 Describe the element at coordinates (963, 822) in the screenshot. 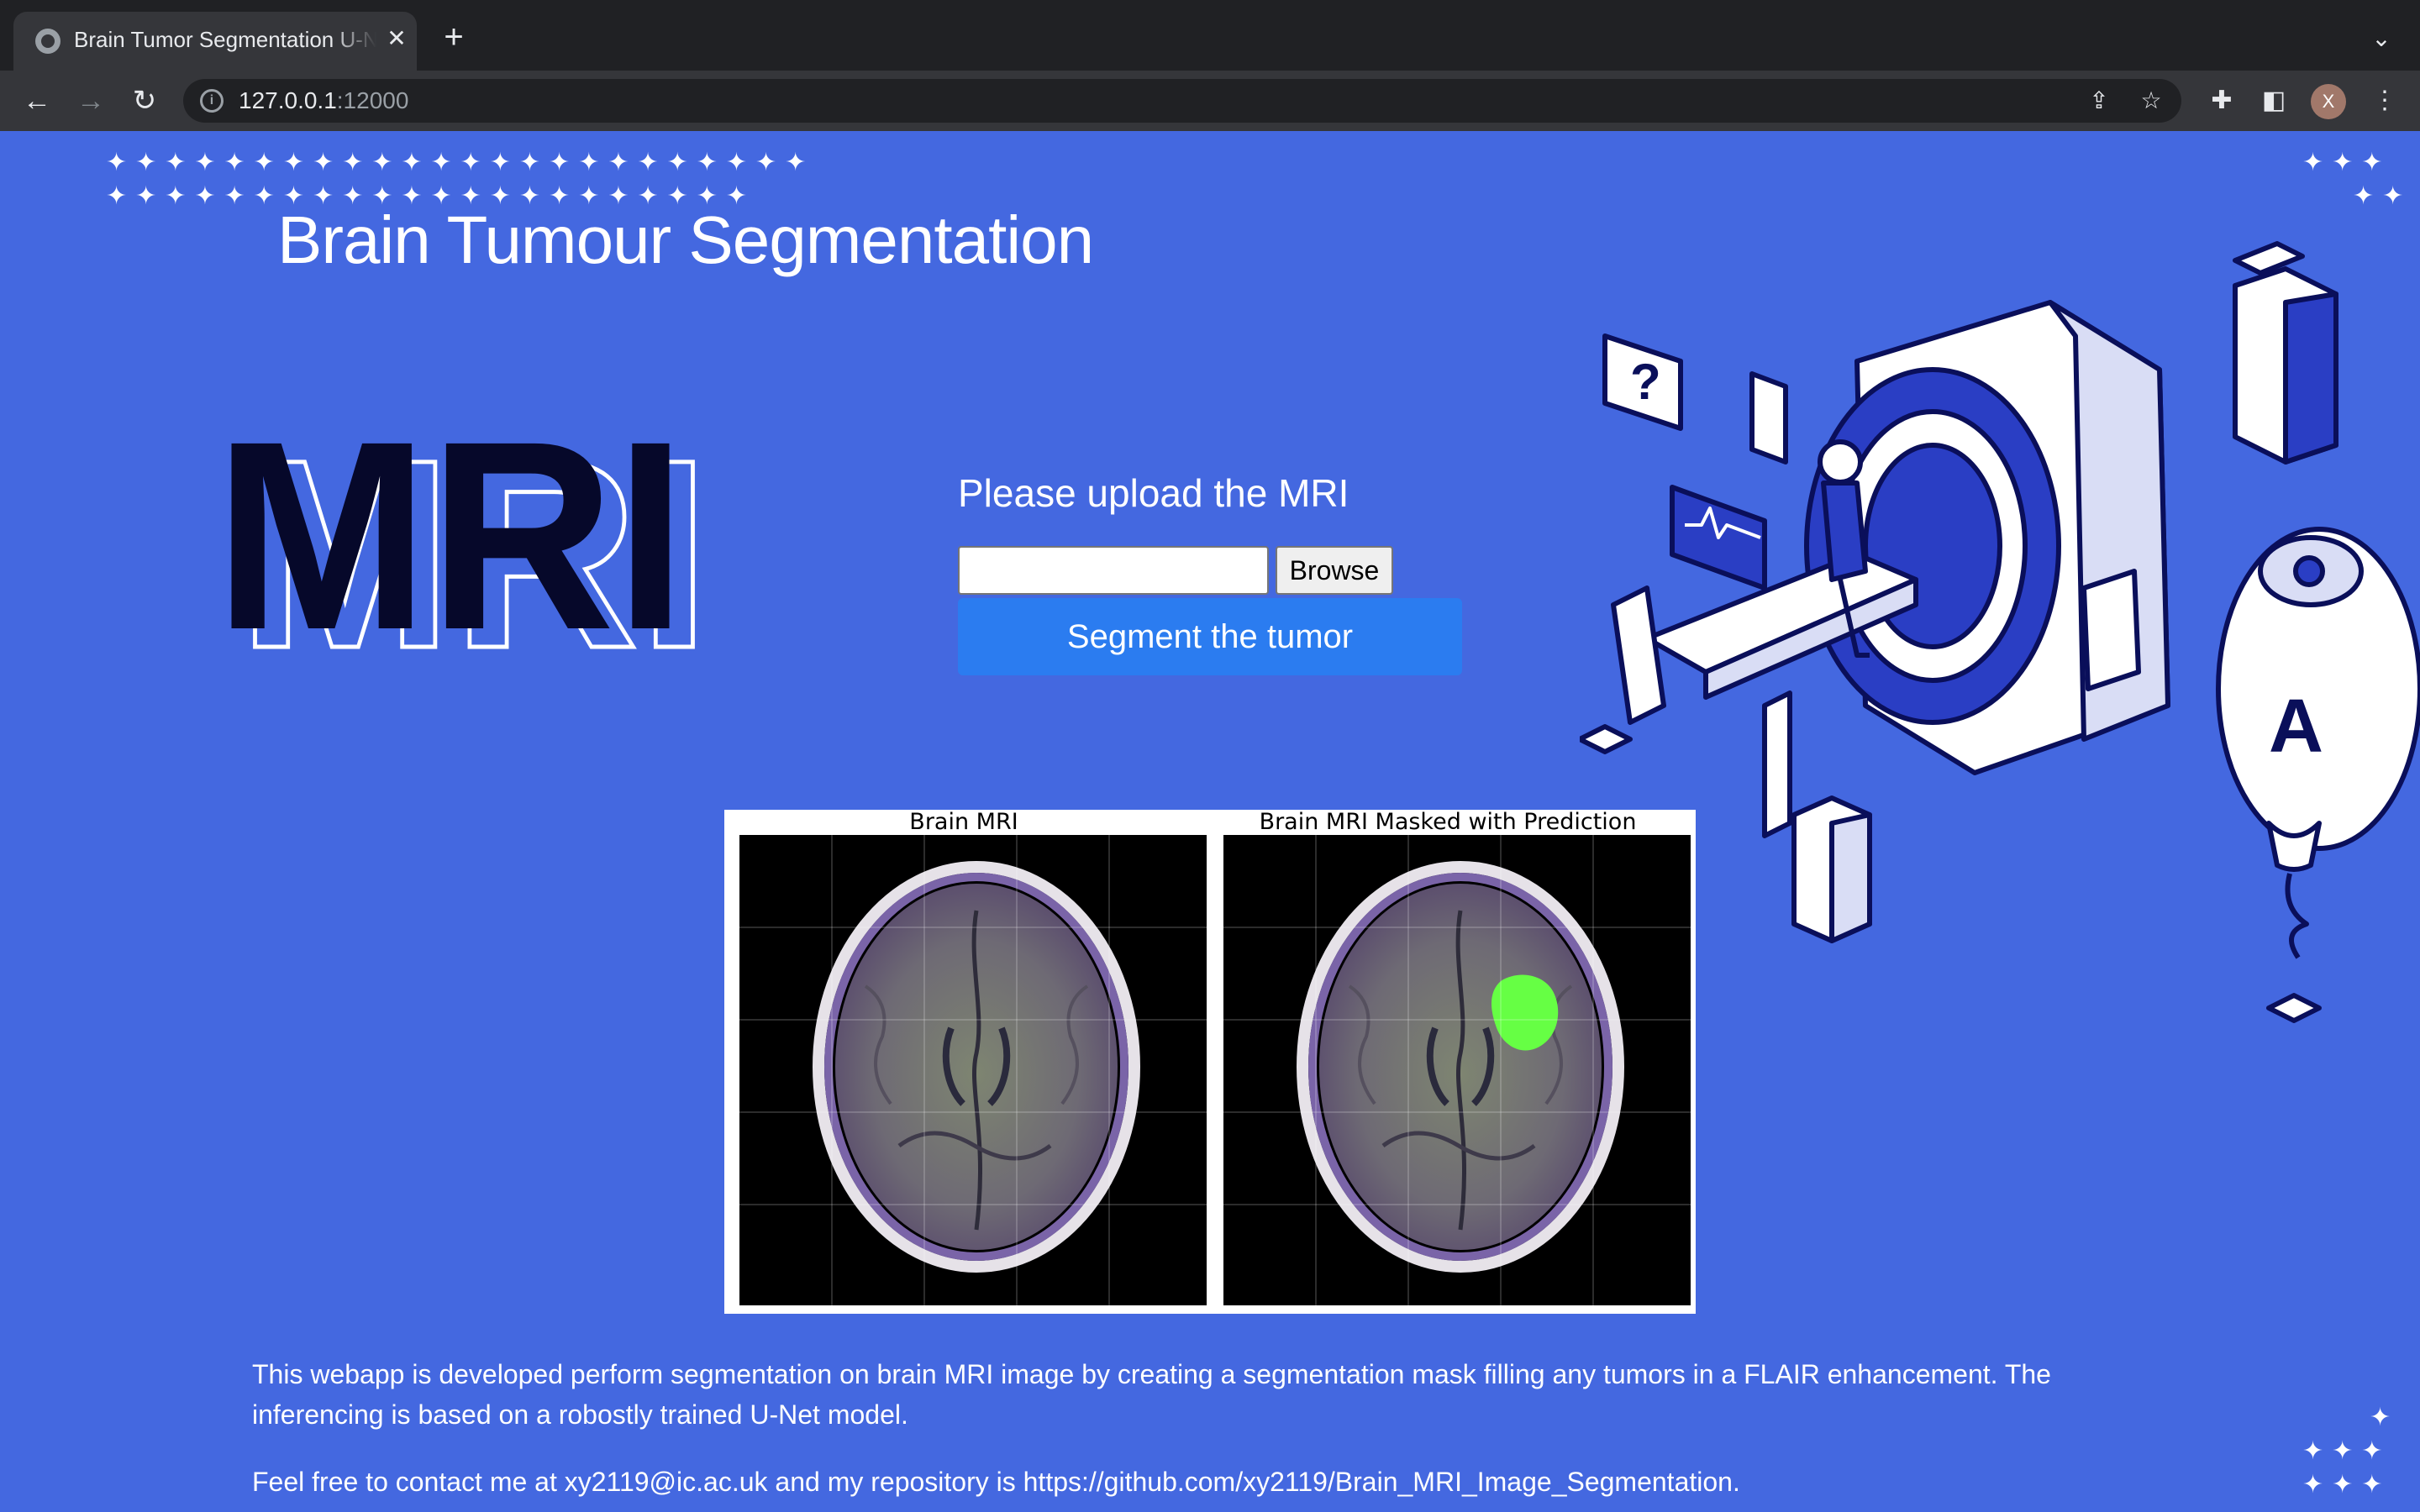

I see `panel-title-brain-mri: Brain MRI` at that location.